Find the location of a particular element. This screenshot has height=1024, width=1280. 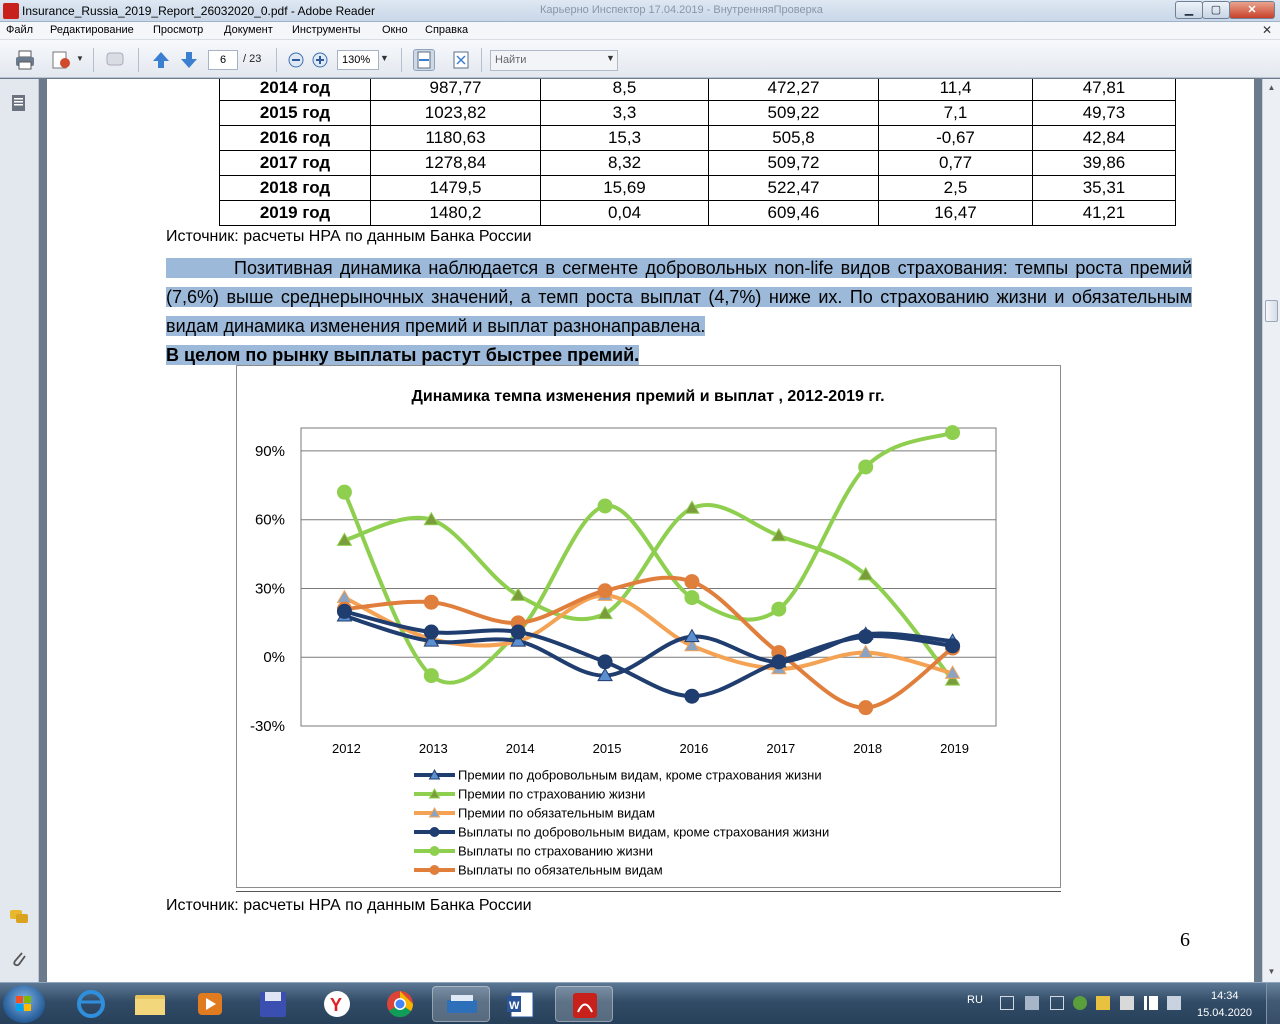

fit-page-icon is located at coordinates (461, 60).